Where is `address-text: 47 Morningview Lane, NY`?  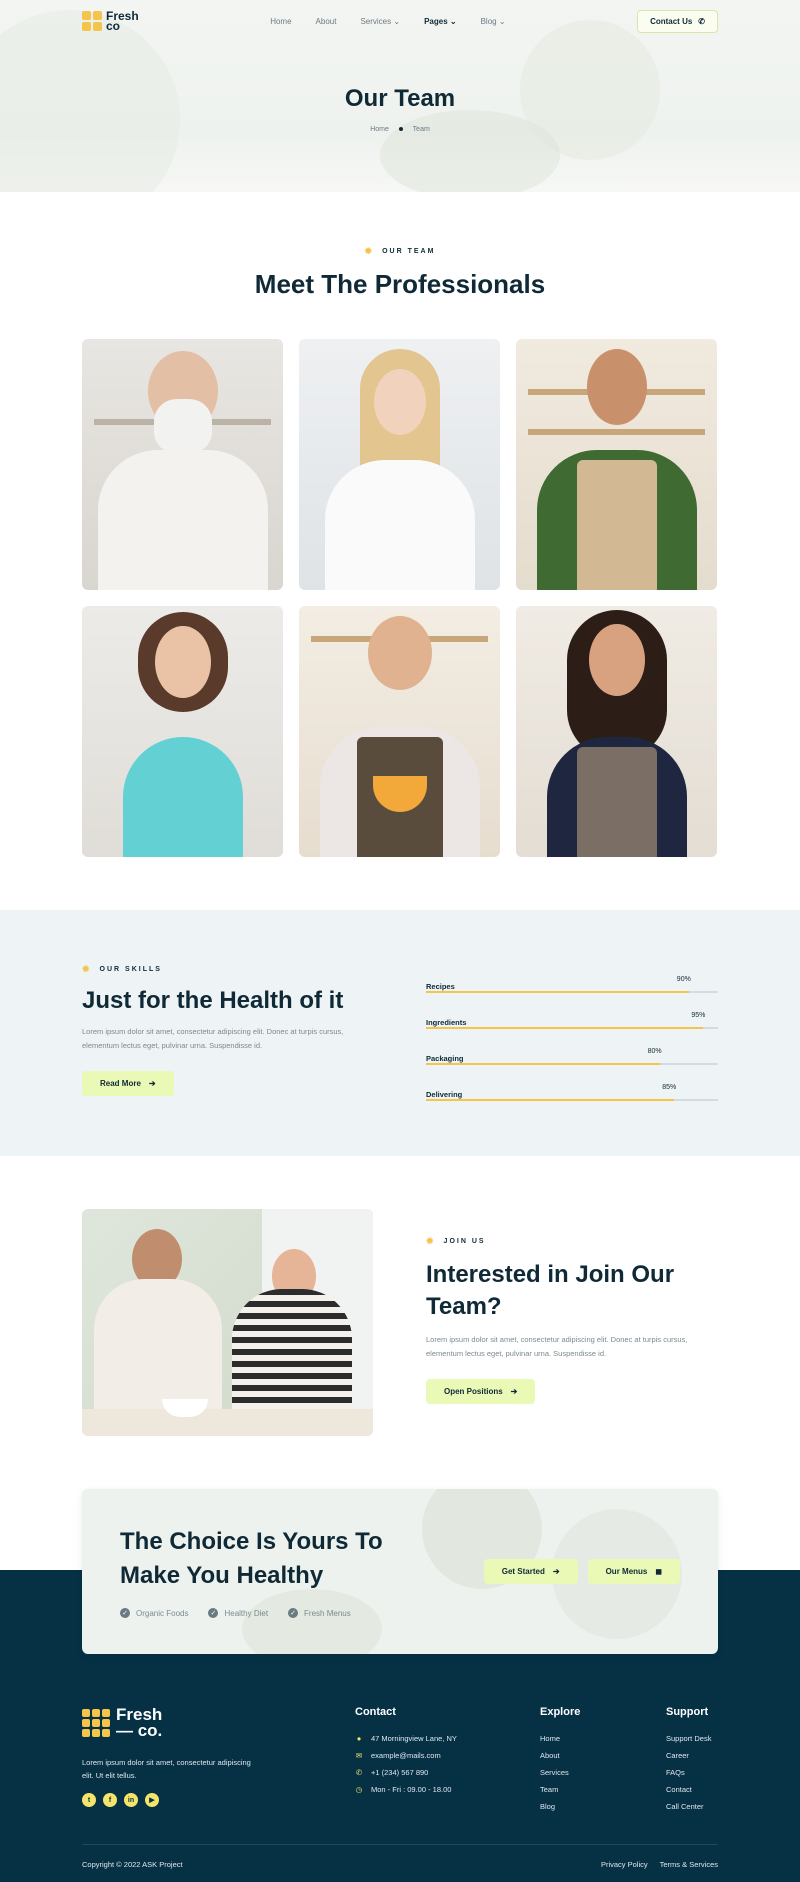
address-text: 47 Morningview Lane, NY is located at coordinates (414, 1738).